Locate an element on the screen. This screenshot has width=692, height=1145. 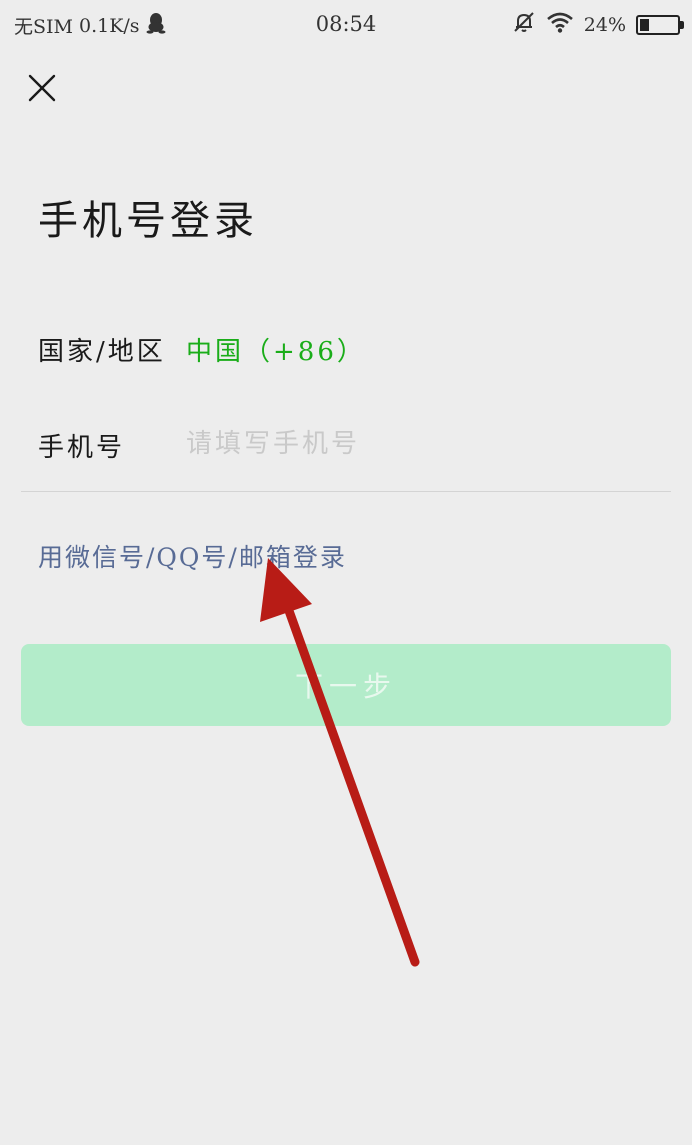
alt-login-link: 用微信号/QQ号/邮箱登录 is located at coordinates (192, 556).